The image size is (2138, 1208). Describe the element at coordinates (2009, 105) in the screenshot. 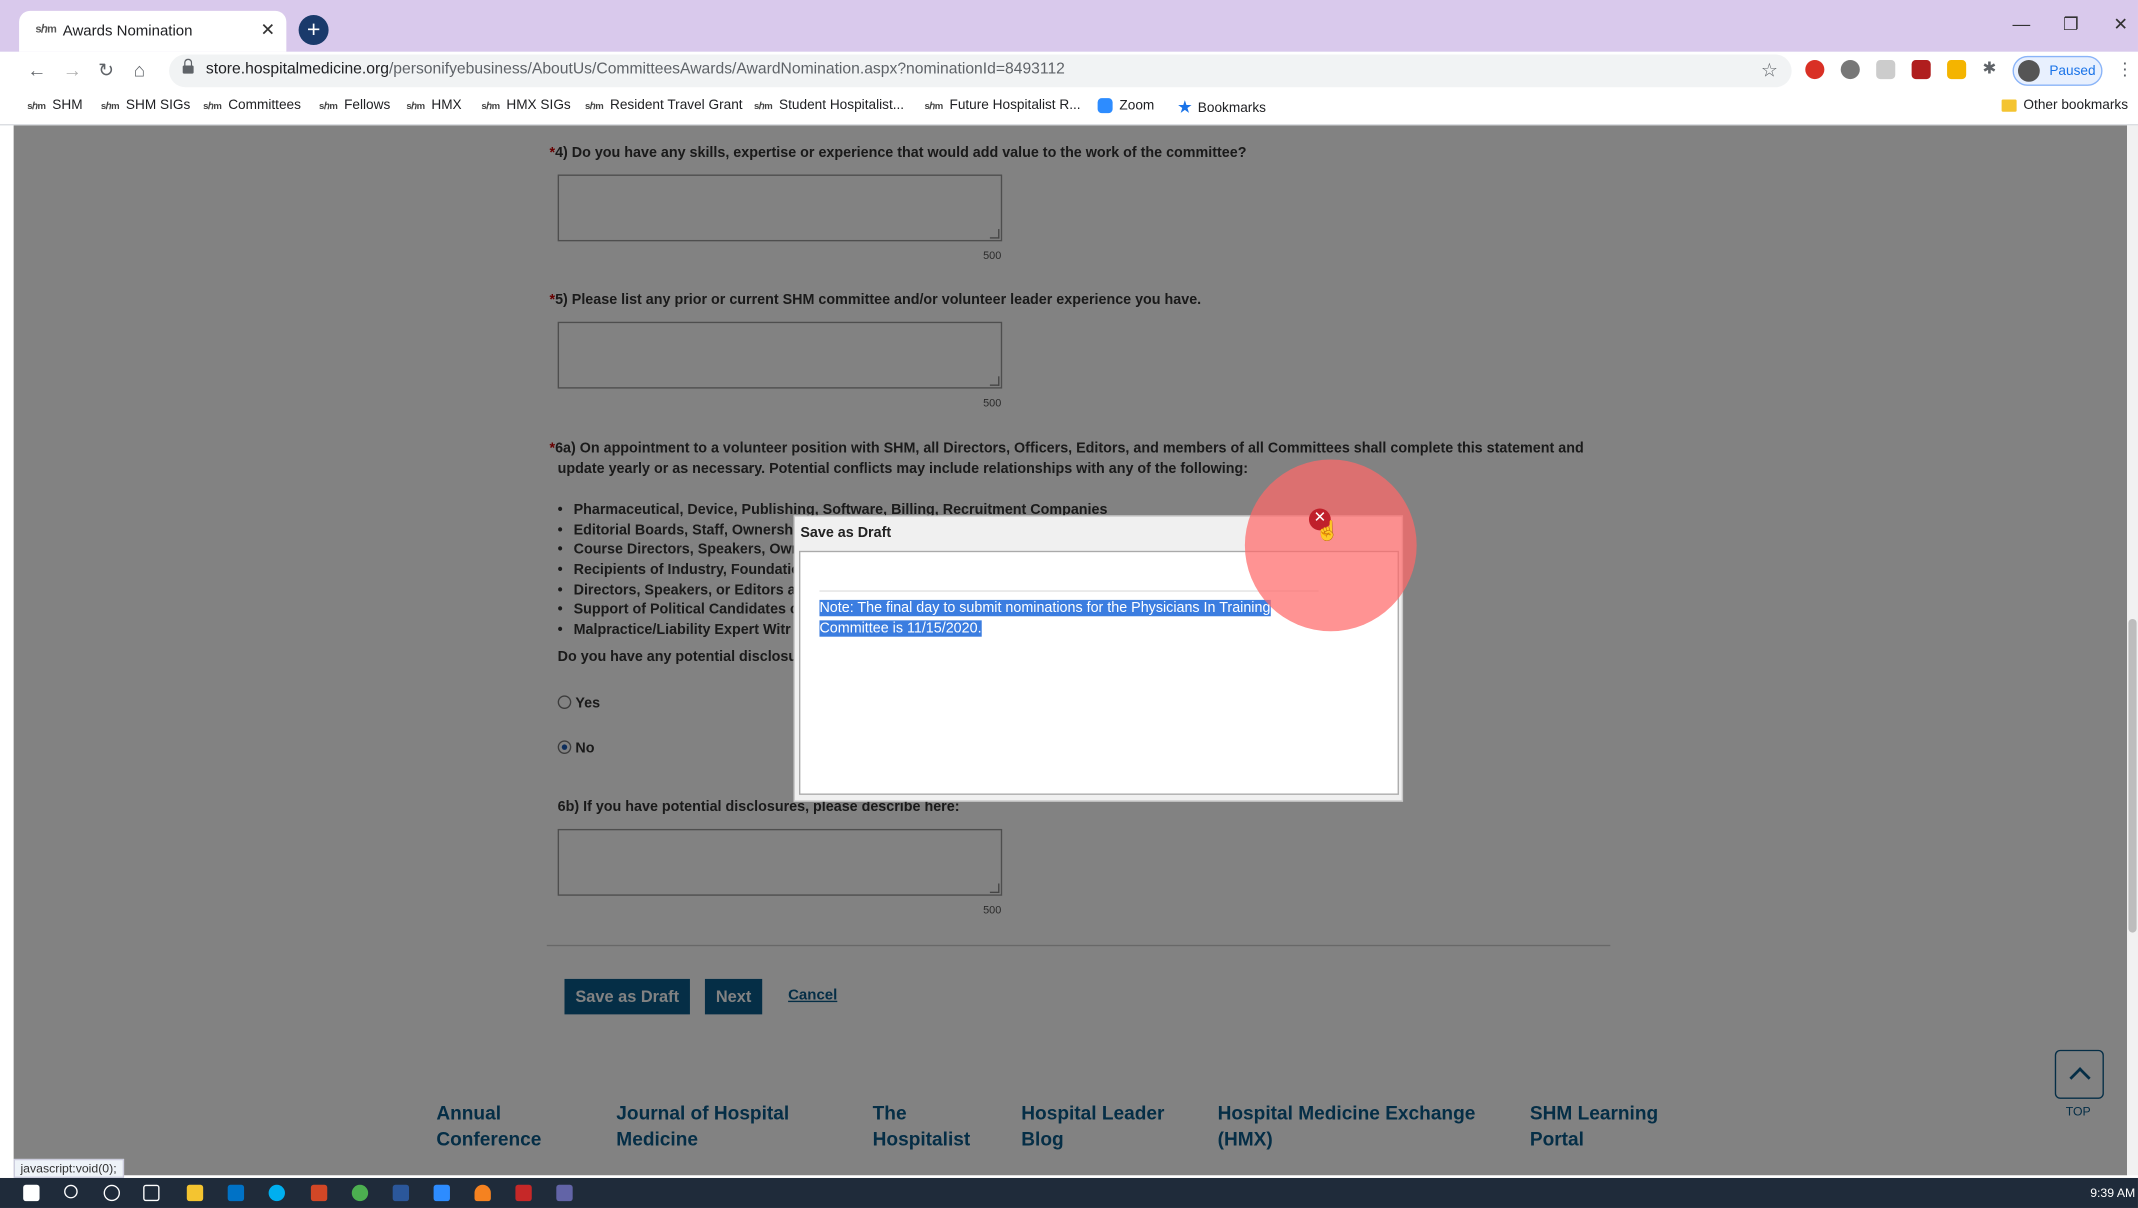

I see `folder-icon` at that location.